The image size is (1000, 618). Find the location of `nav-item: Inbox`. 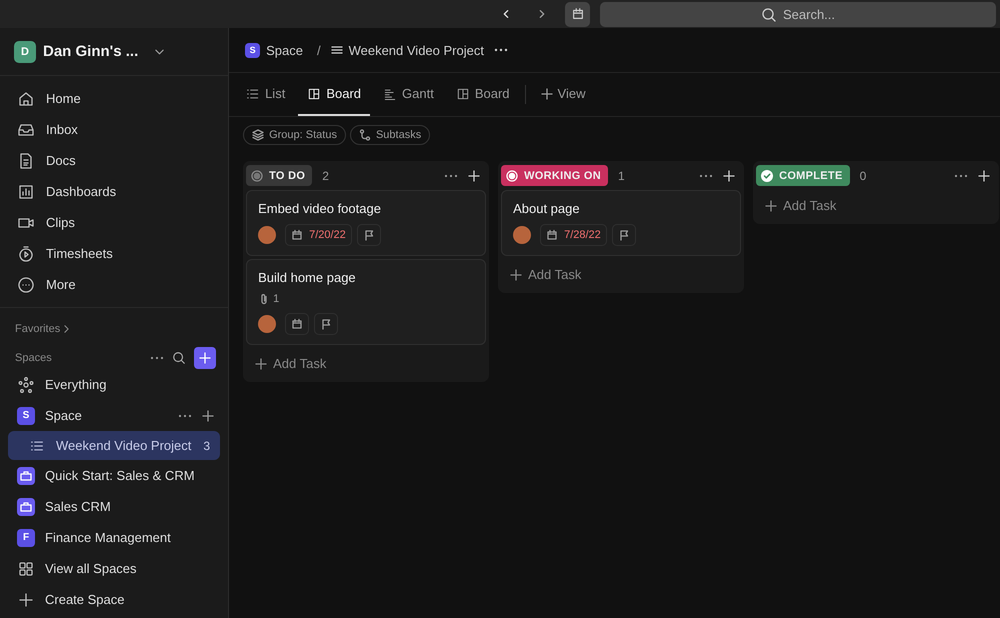

nav-item: Inbox is located at coordinates (114, 129).